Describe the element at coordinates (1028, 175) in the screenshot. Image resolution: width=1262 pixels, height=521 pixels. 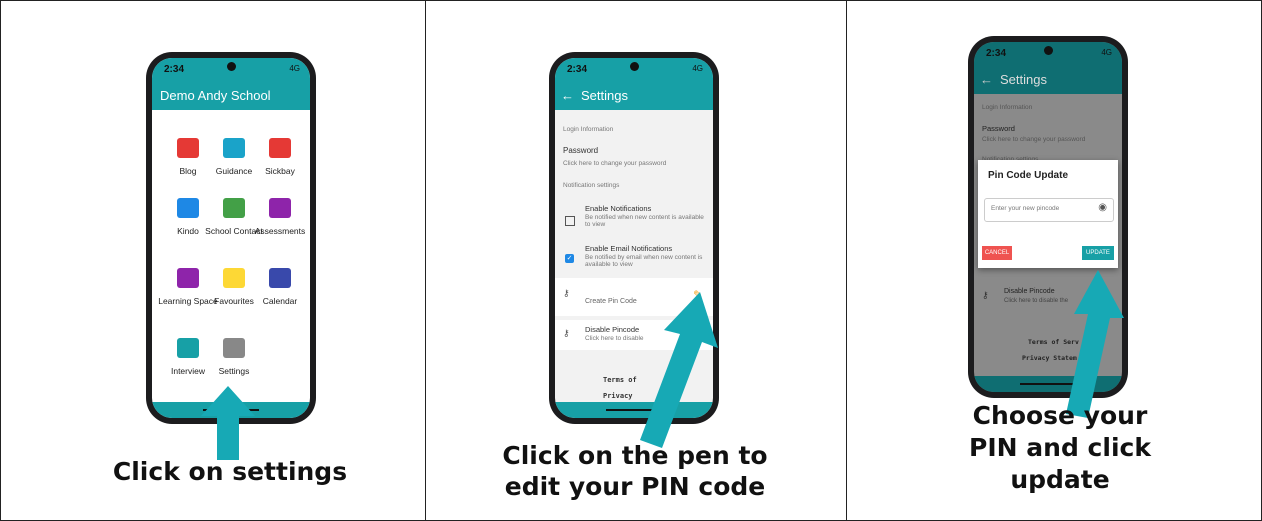
I see `dialog-title: Pin Code Update` at that location.